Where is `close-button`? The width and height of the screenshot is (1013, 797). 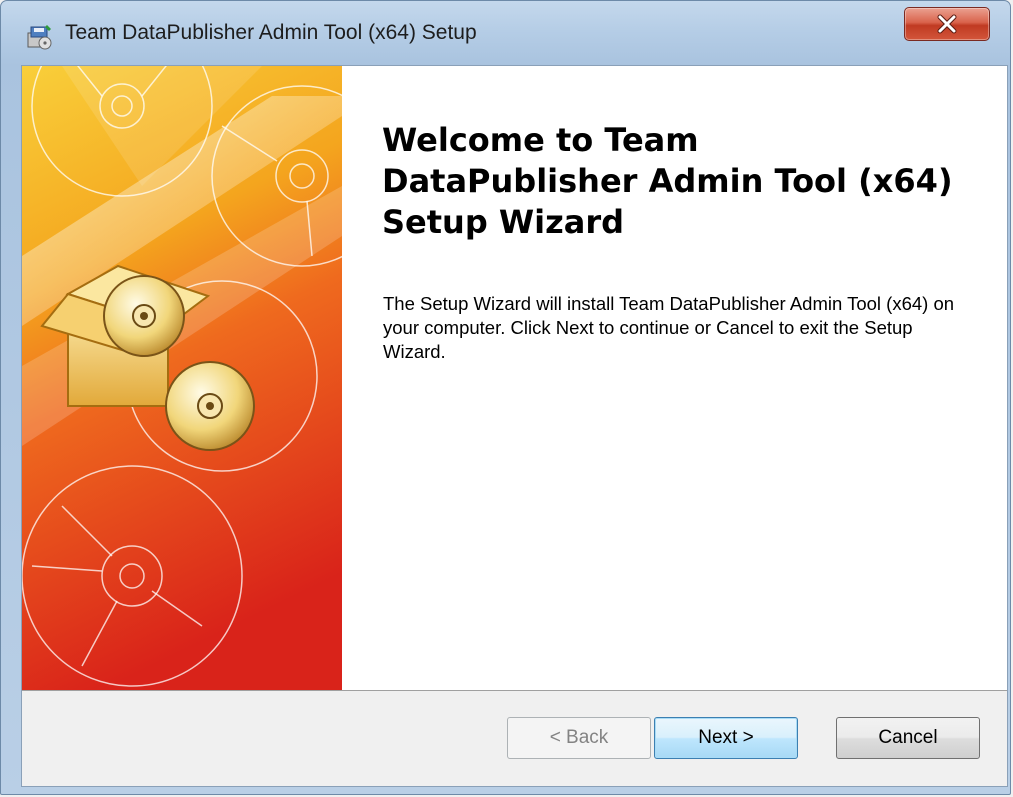
close-button is located at coordinates (947, 24).